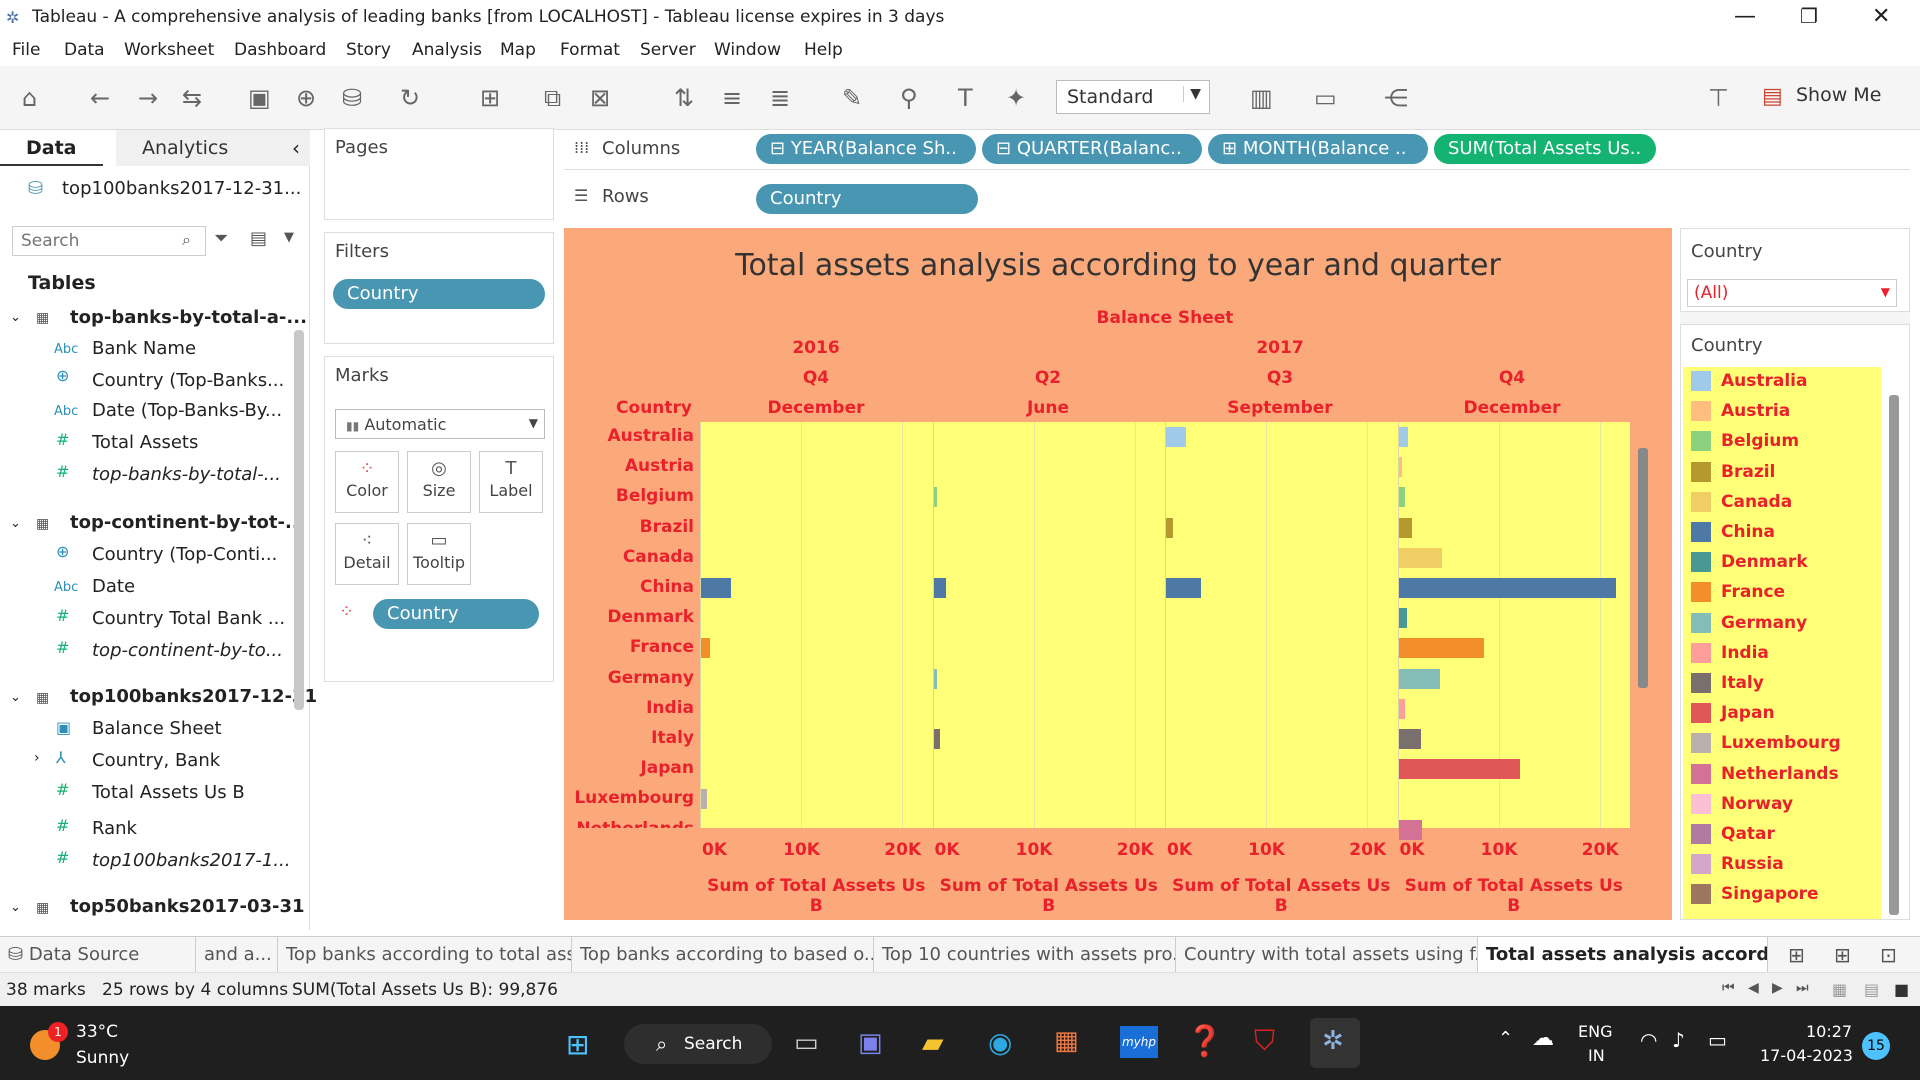  I want to click on field: Country, Bank, so click(156, 760).